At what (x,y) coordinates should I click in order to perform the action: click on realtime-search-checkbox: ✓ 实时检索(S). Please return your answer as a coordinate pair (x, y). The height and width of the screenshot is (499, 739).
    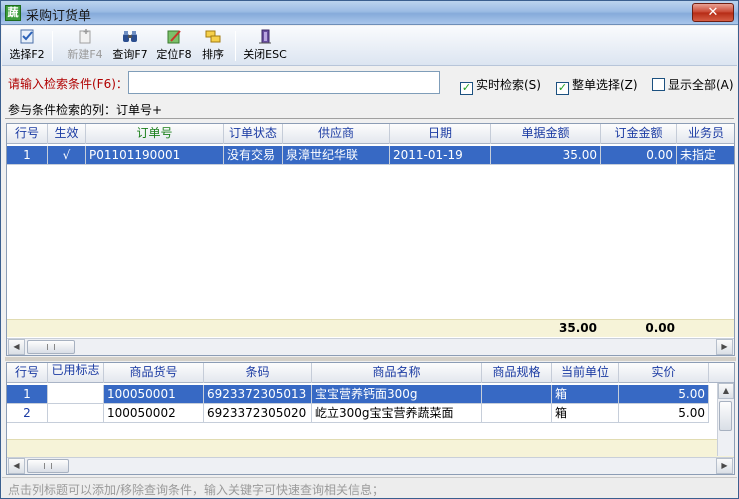
    Looking at the image, I should click on (500, 85).